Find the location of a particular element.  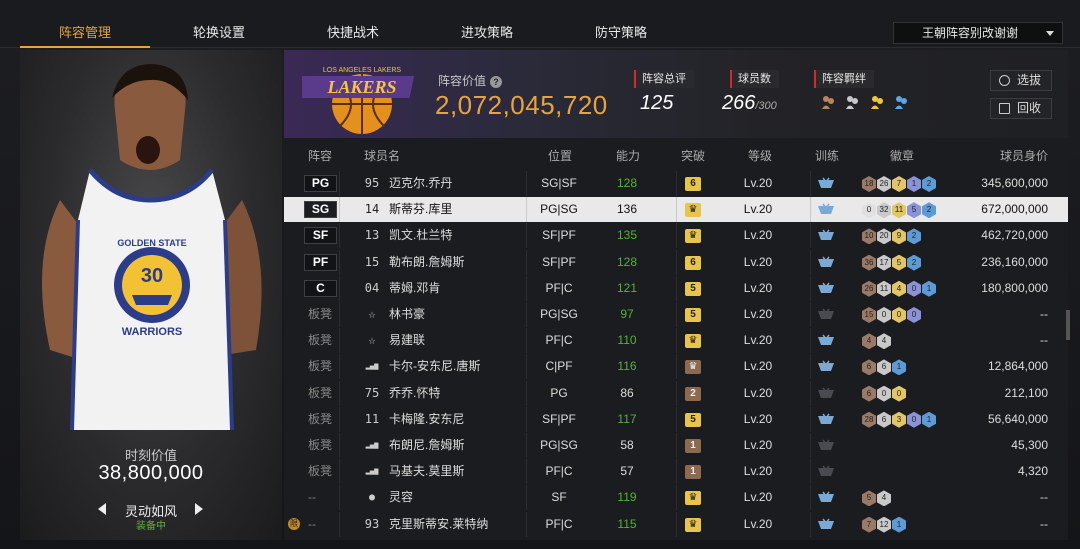

player-name: 斯蒂芬.库里 is located at coordinates (420, 209).